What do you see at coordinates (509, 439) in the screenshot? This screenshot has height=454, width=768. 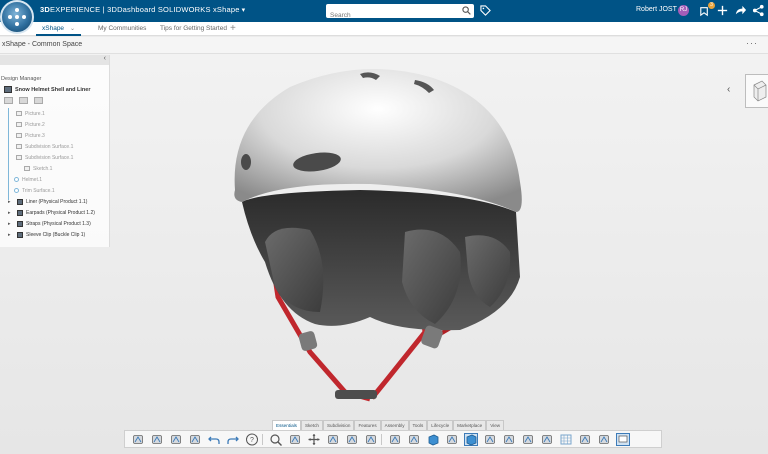 I see `render-button` at bounding box center [509, 439].